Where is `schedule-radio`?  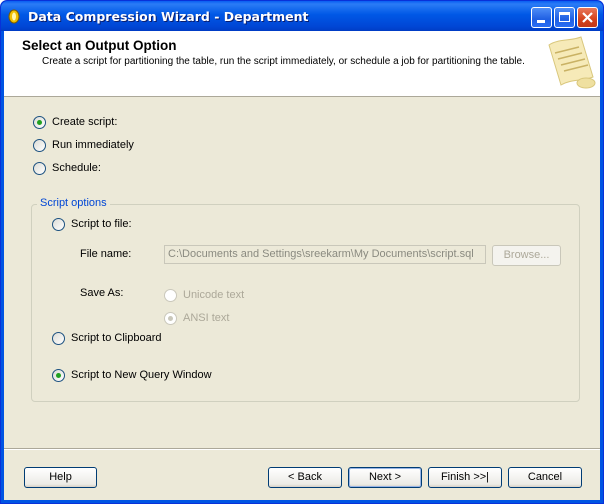
schedule-radio is located at coordinates (39, 168).